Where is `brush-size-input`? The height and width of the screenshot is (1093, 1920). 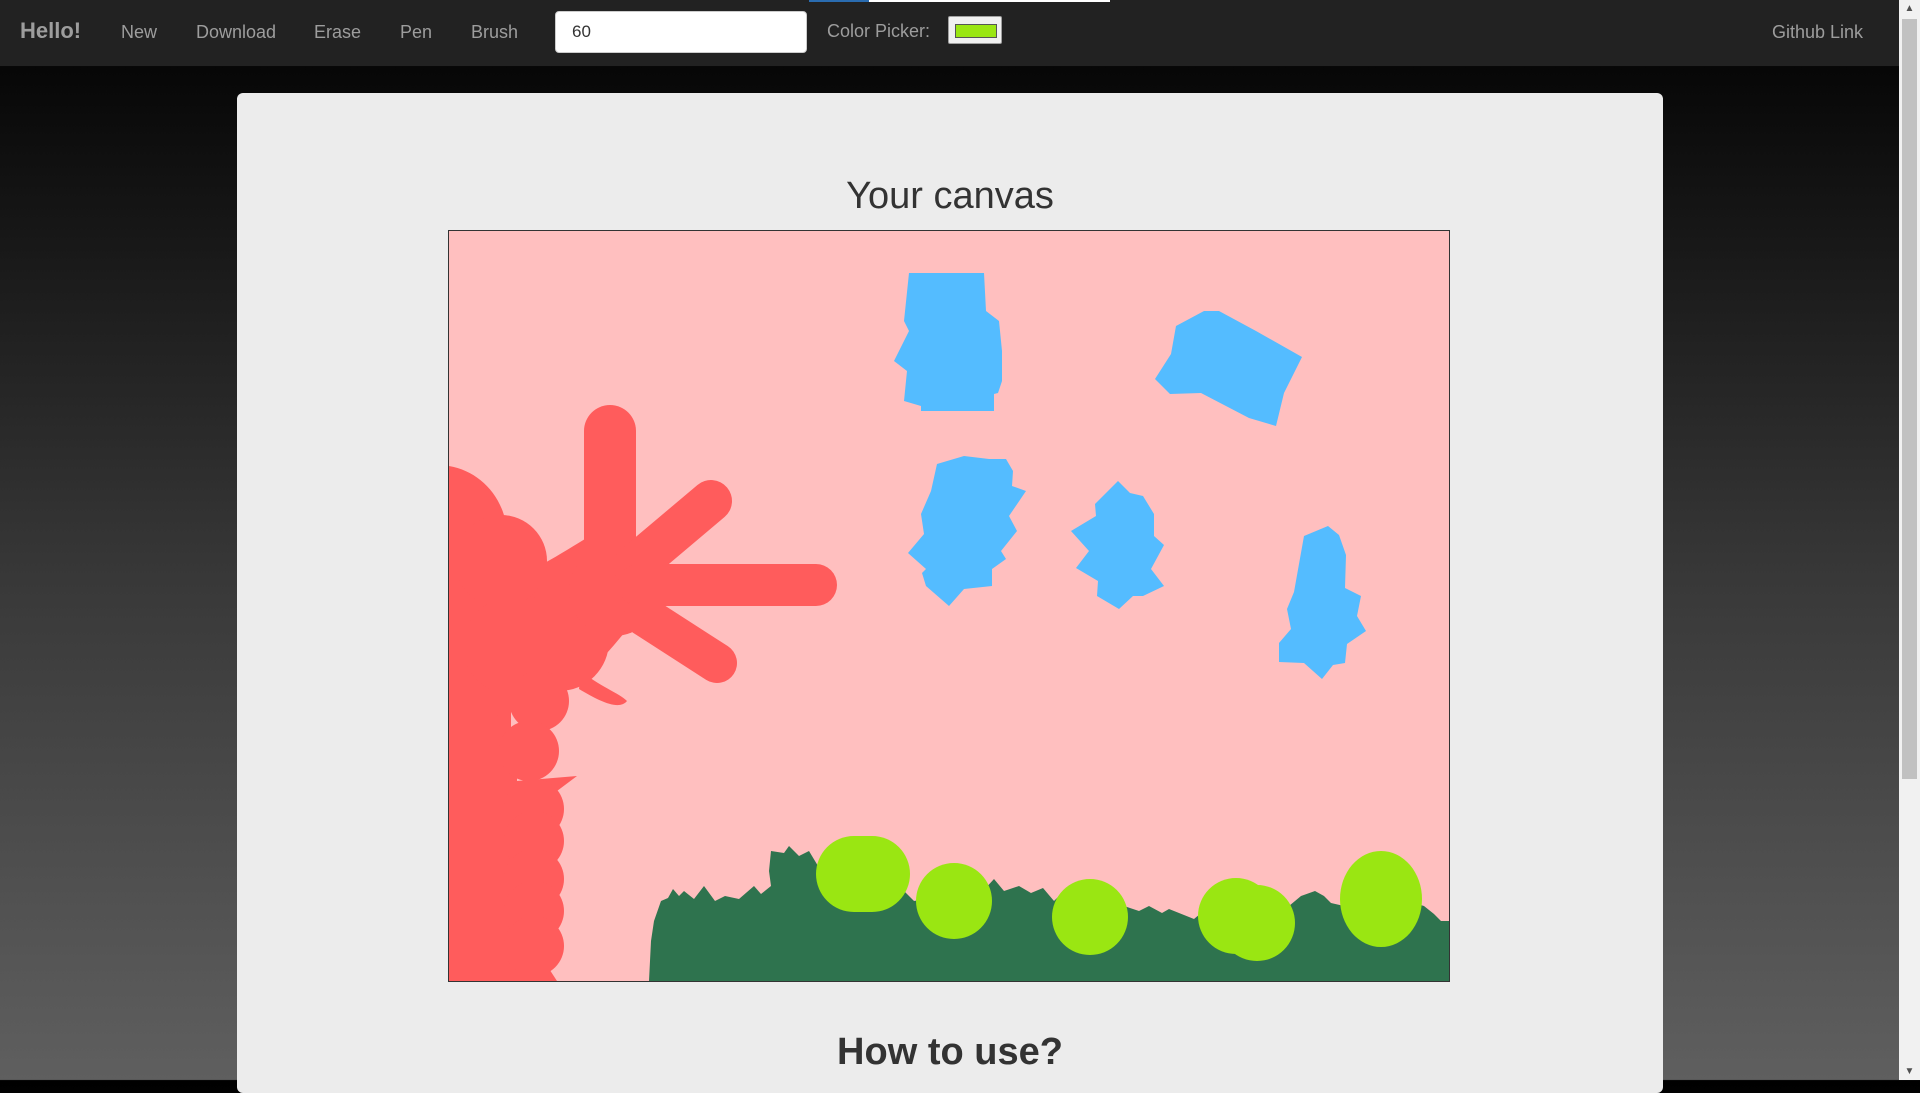
brush-size-input is located at coordinates (681, 32).